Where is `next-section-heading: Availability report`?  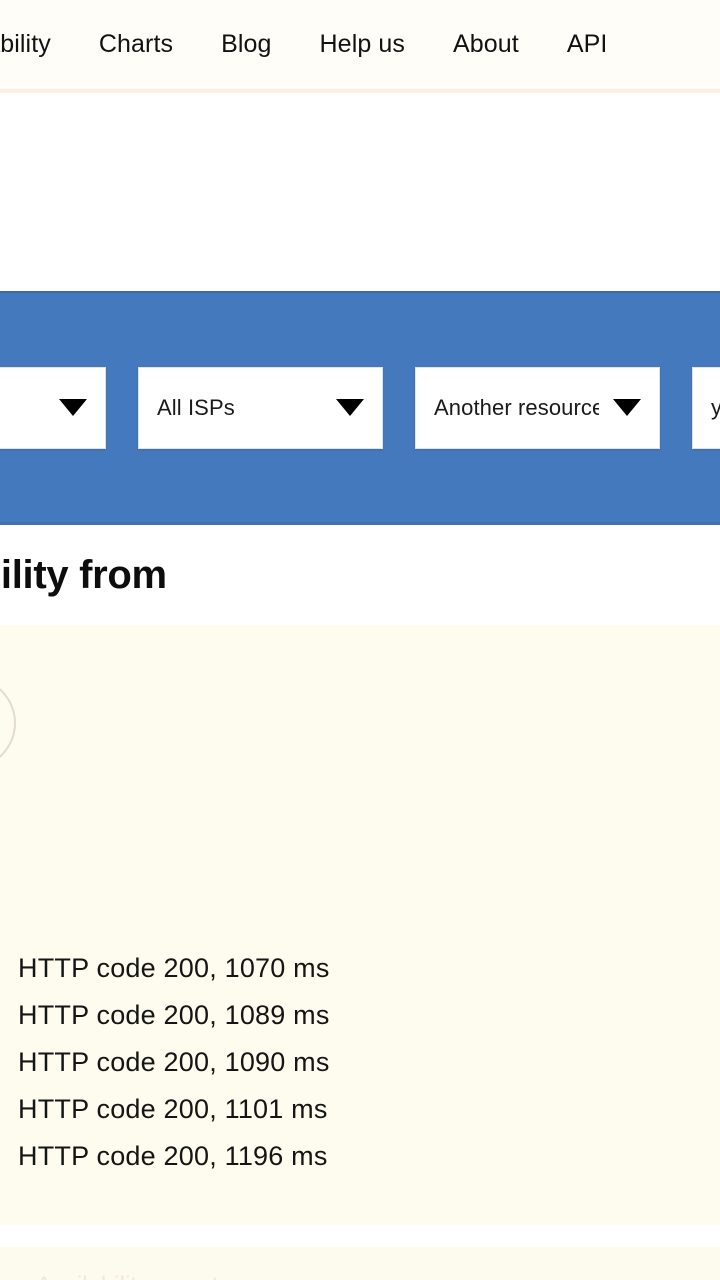
next-section-heading: Availability report is located at coordinates (127, 1276).